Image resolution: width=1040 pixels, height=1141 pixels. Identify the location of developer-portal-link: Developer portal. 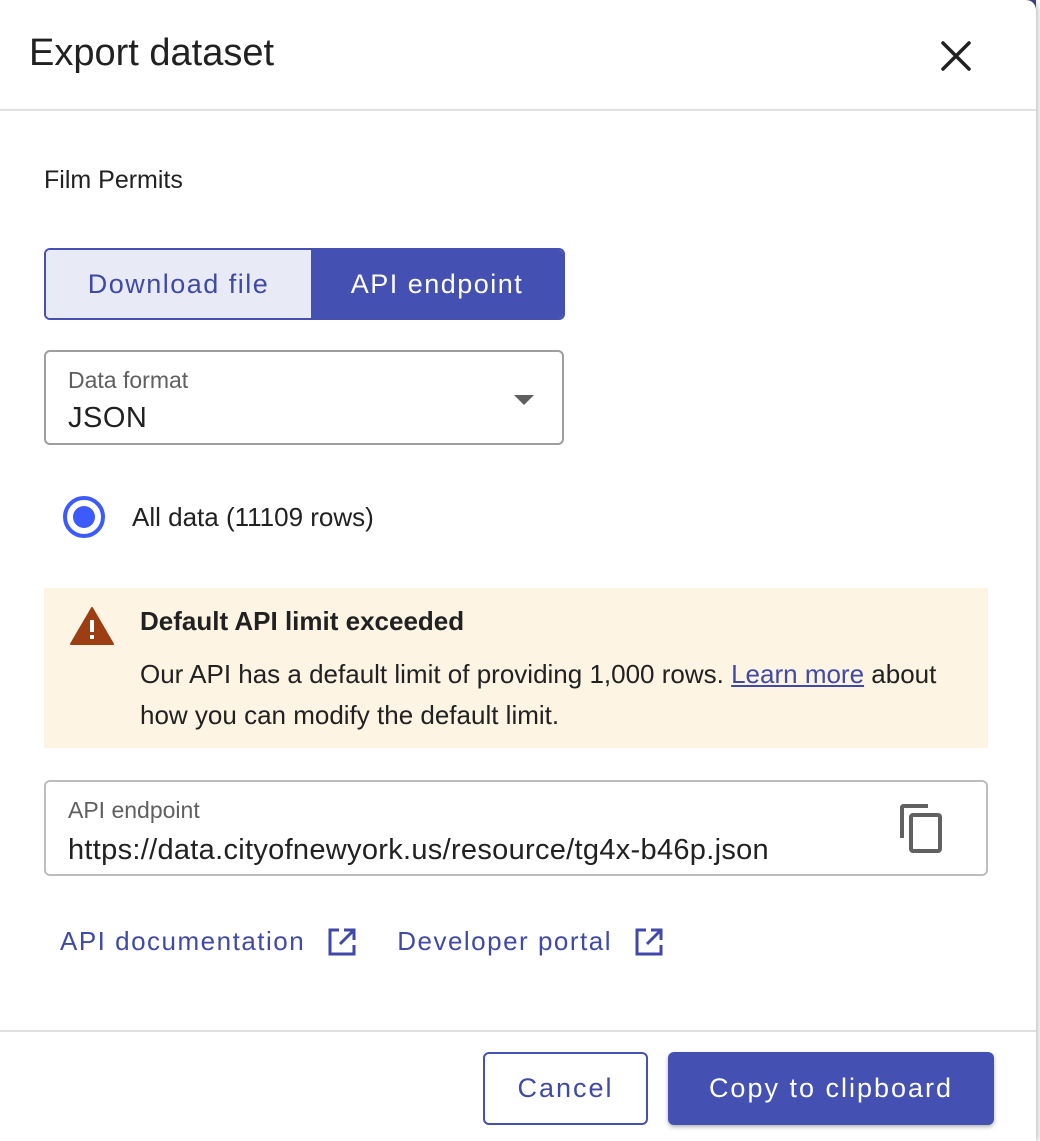
(530, 941).